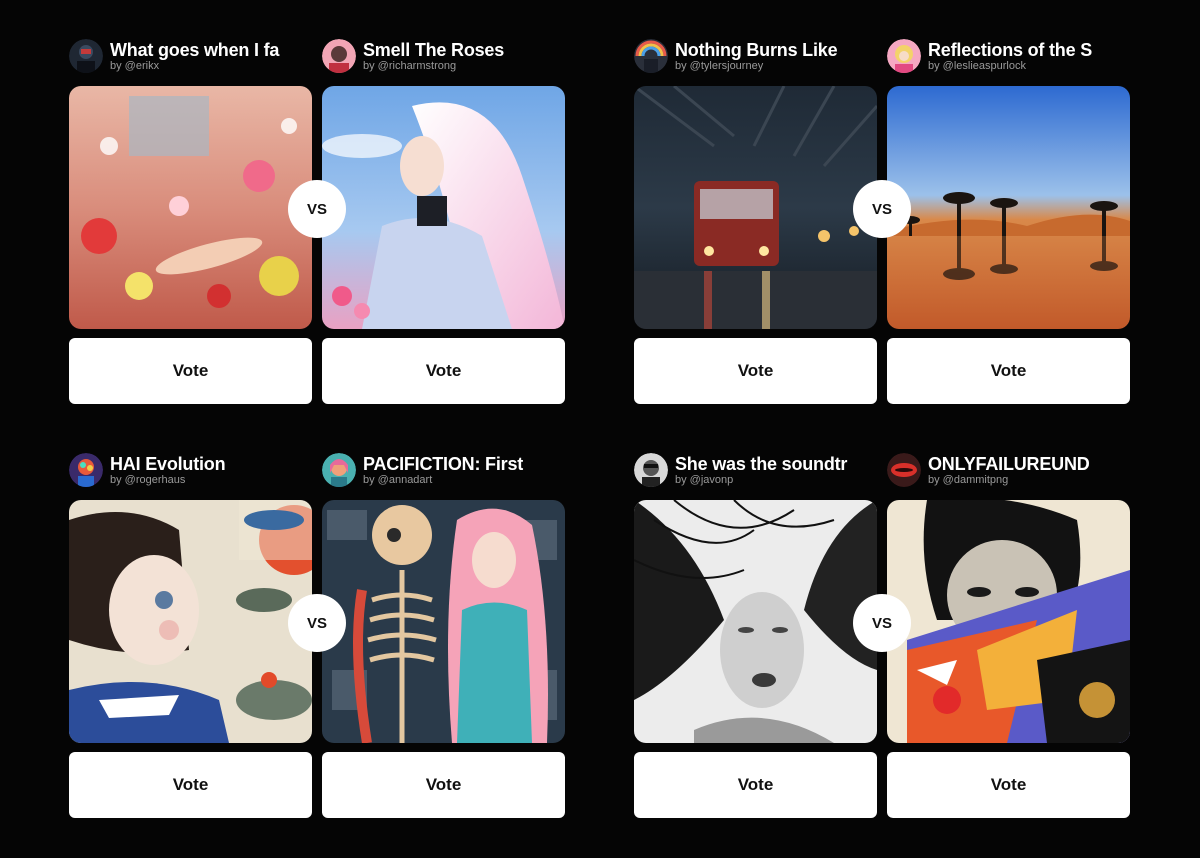  I want to click on entry-author: by @rogerhaus, so click(210, 480).